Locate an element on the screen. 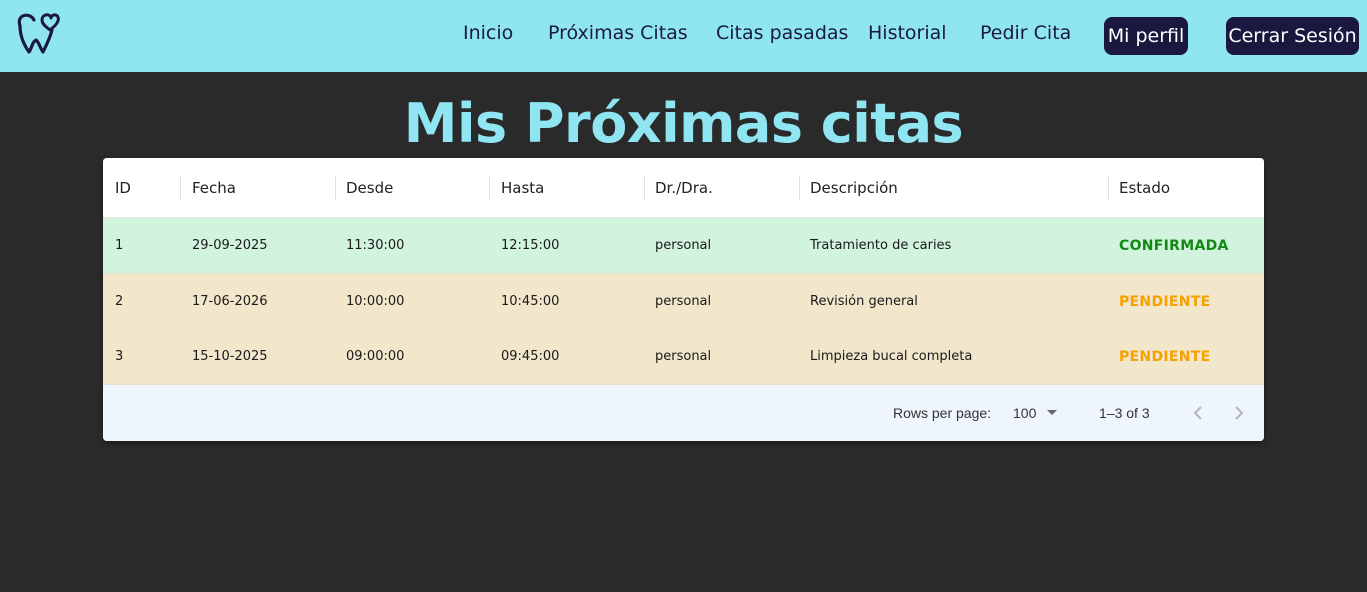  nav-link-inicio: Inicio is located at coordinates (488, 33).